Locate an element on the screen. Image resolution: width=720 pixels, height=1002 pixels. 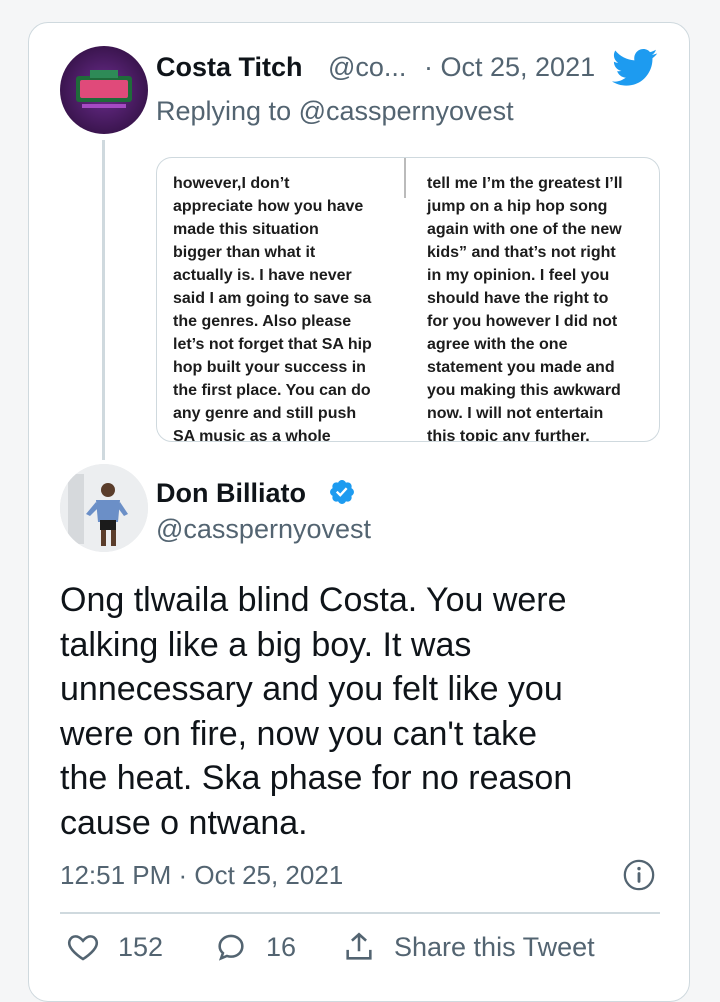
share-button: Share this Tweet is located at coordinates (468, 947).